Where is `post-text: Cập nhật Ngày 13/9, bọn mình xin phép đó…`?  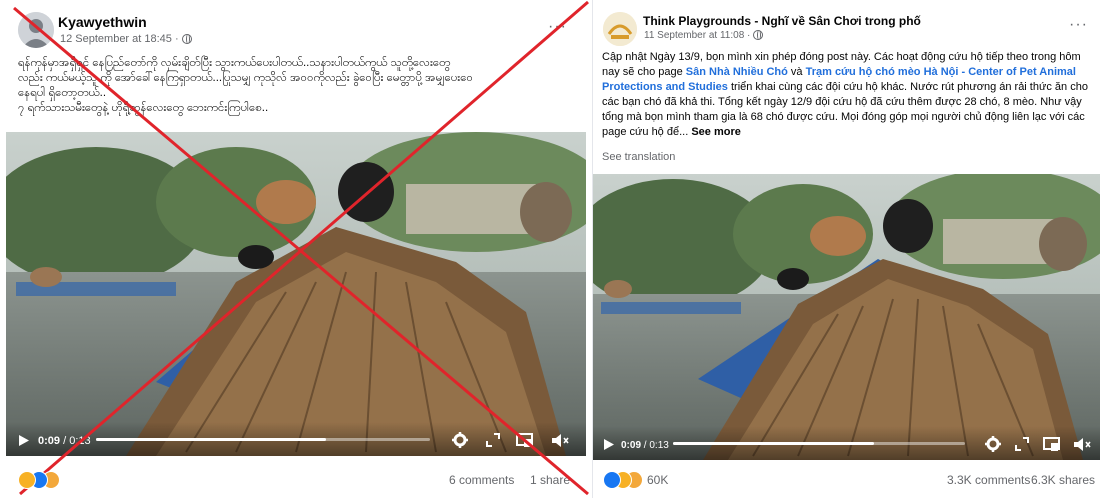
post-text: Cập nhật Ngày 13/9, bọn mình xin phép đó… is located at coordinates (848, 95).